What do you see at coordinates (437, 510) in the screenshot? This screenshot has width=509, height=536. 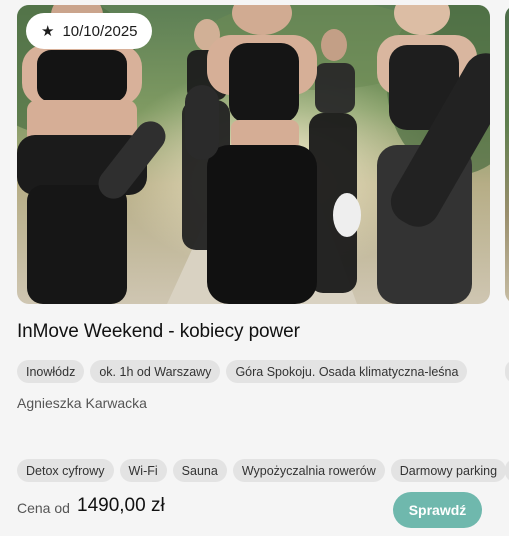 I see `check-offer-button: Sprawdź` at bounding box center [437, 510].